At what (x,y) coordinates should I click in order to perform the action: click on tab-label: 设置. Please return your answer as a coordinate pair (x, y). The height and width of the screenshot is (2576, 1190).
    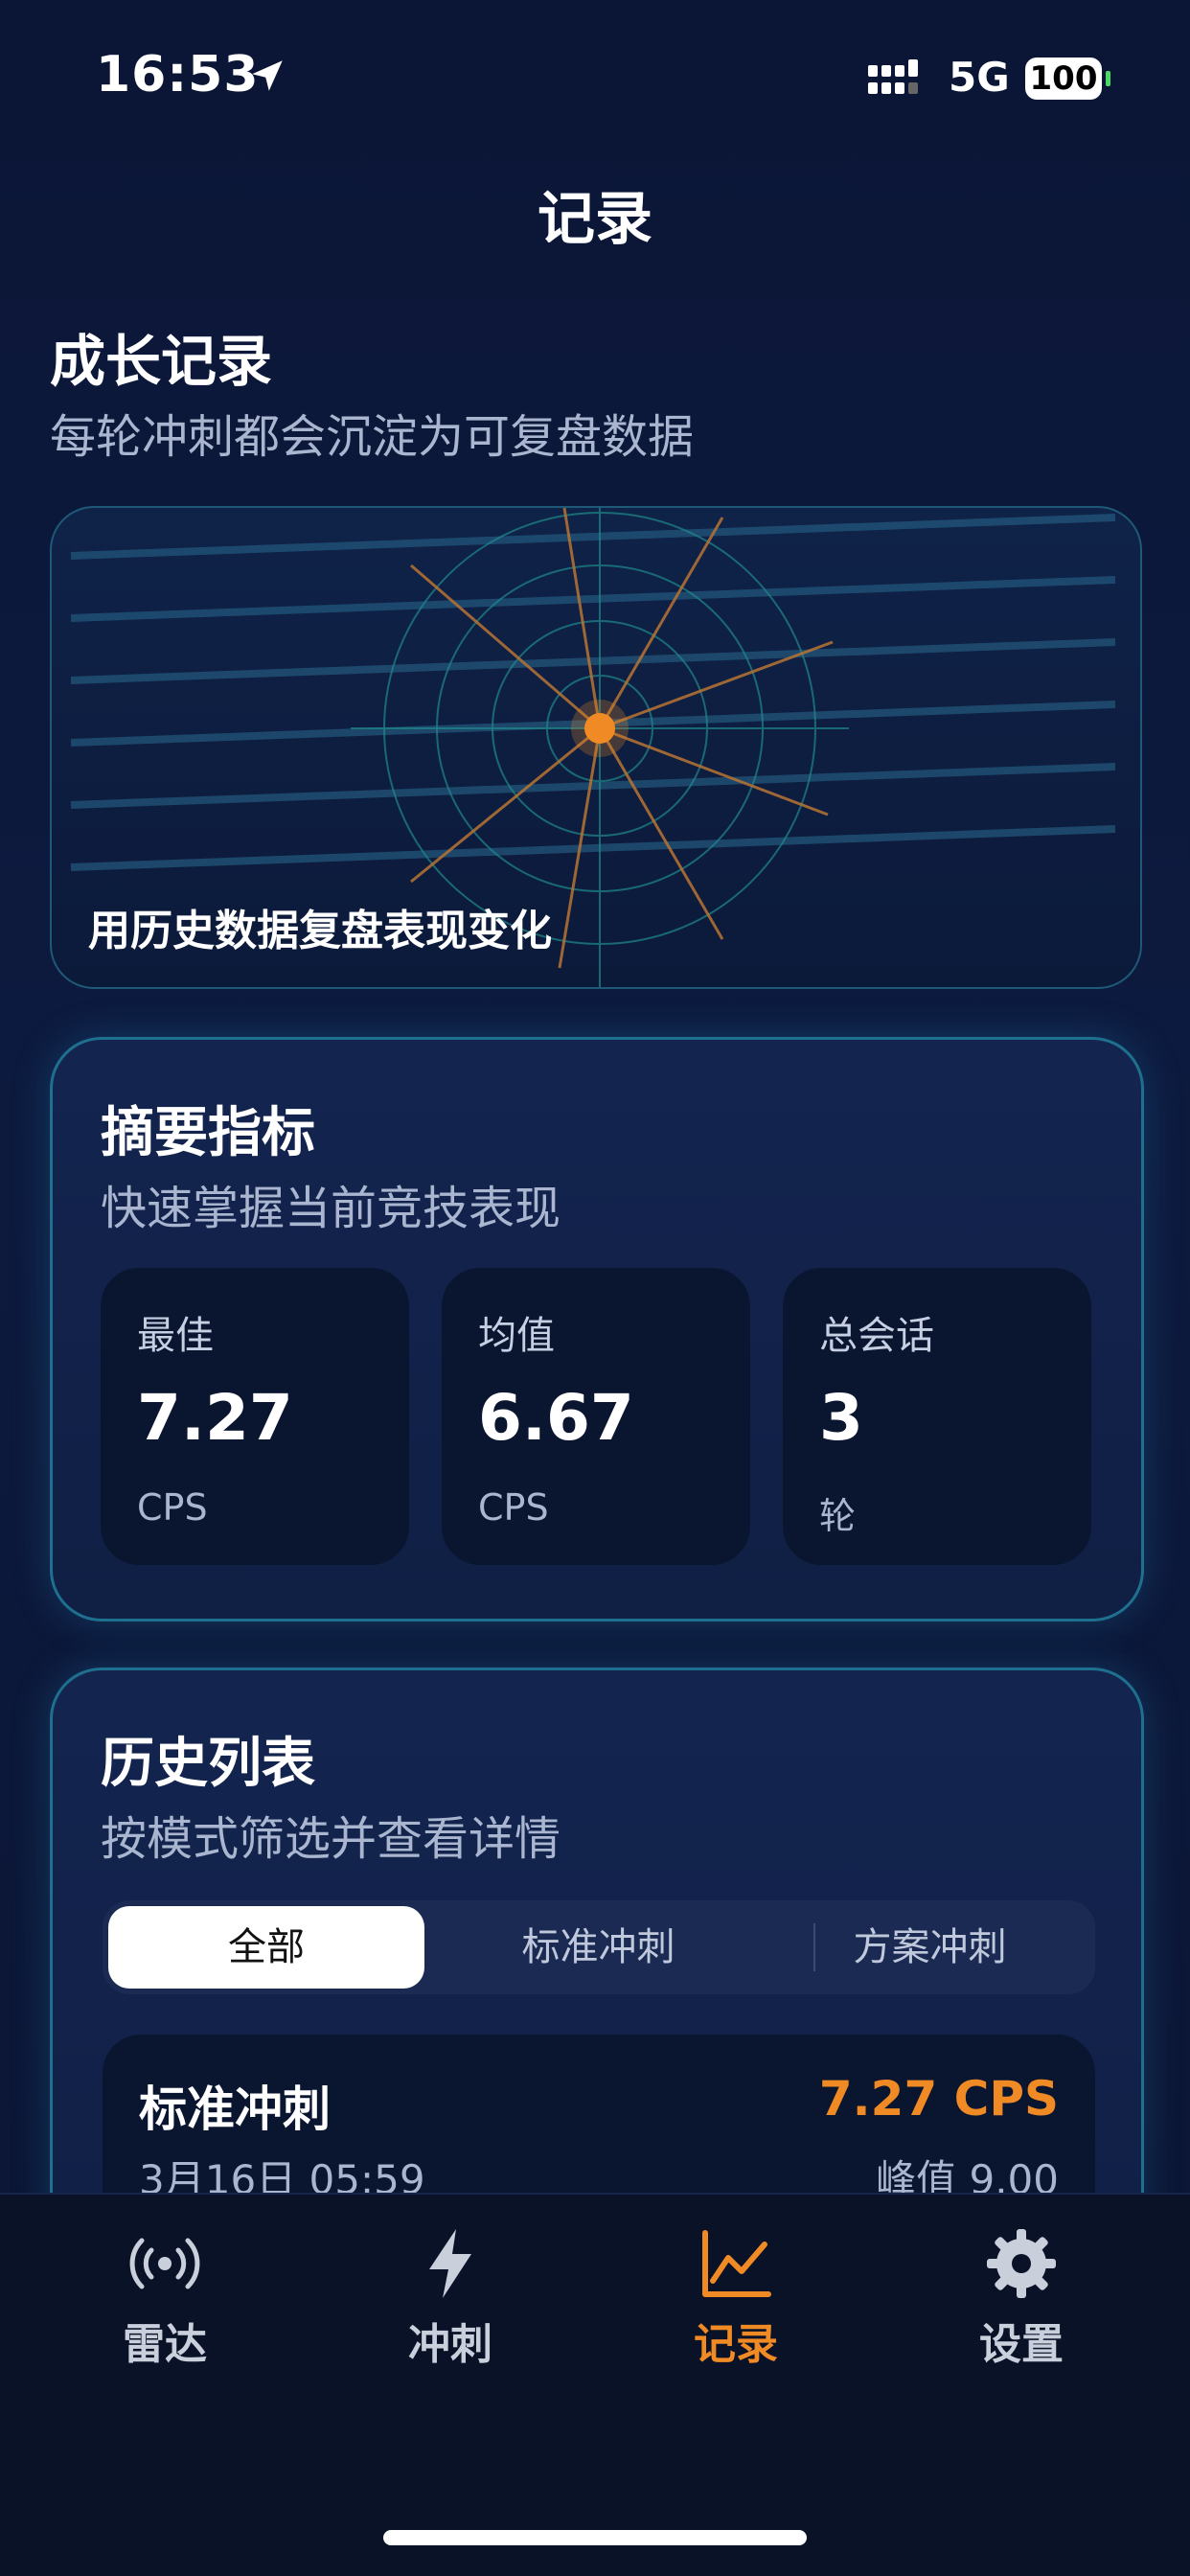
    Looking at the image, I should click on (1021, 2344).